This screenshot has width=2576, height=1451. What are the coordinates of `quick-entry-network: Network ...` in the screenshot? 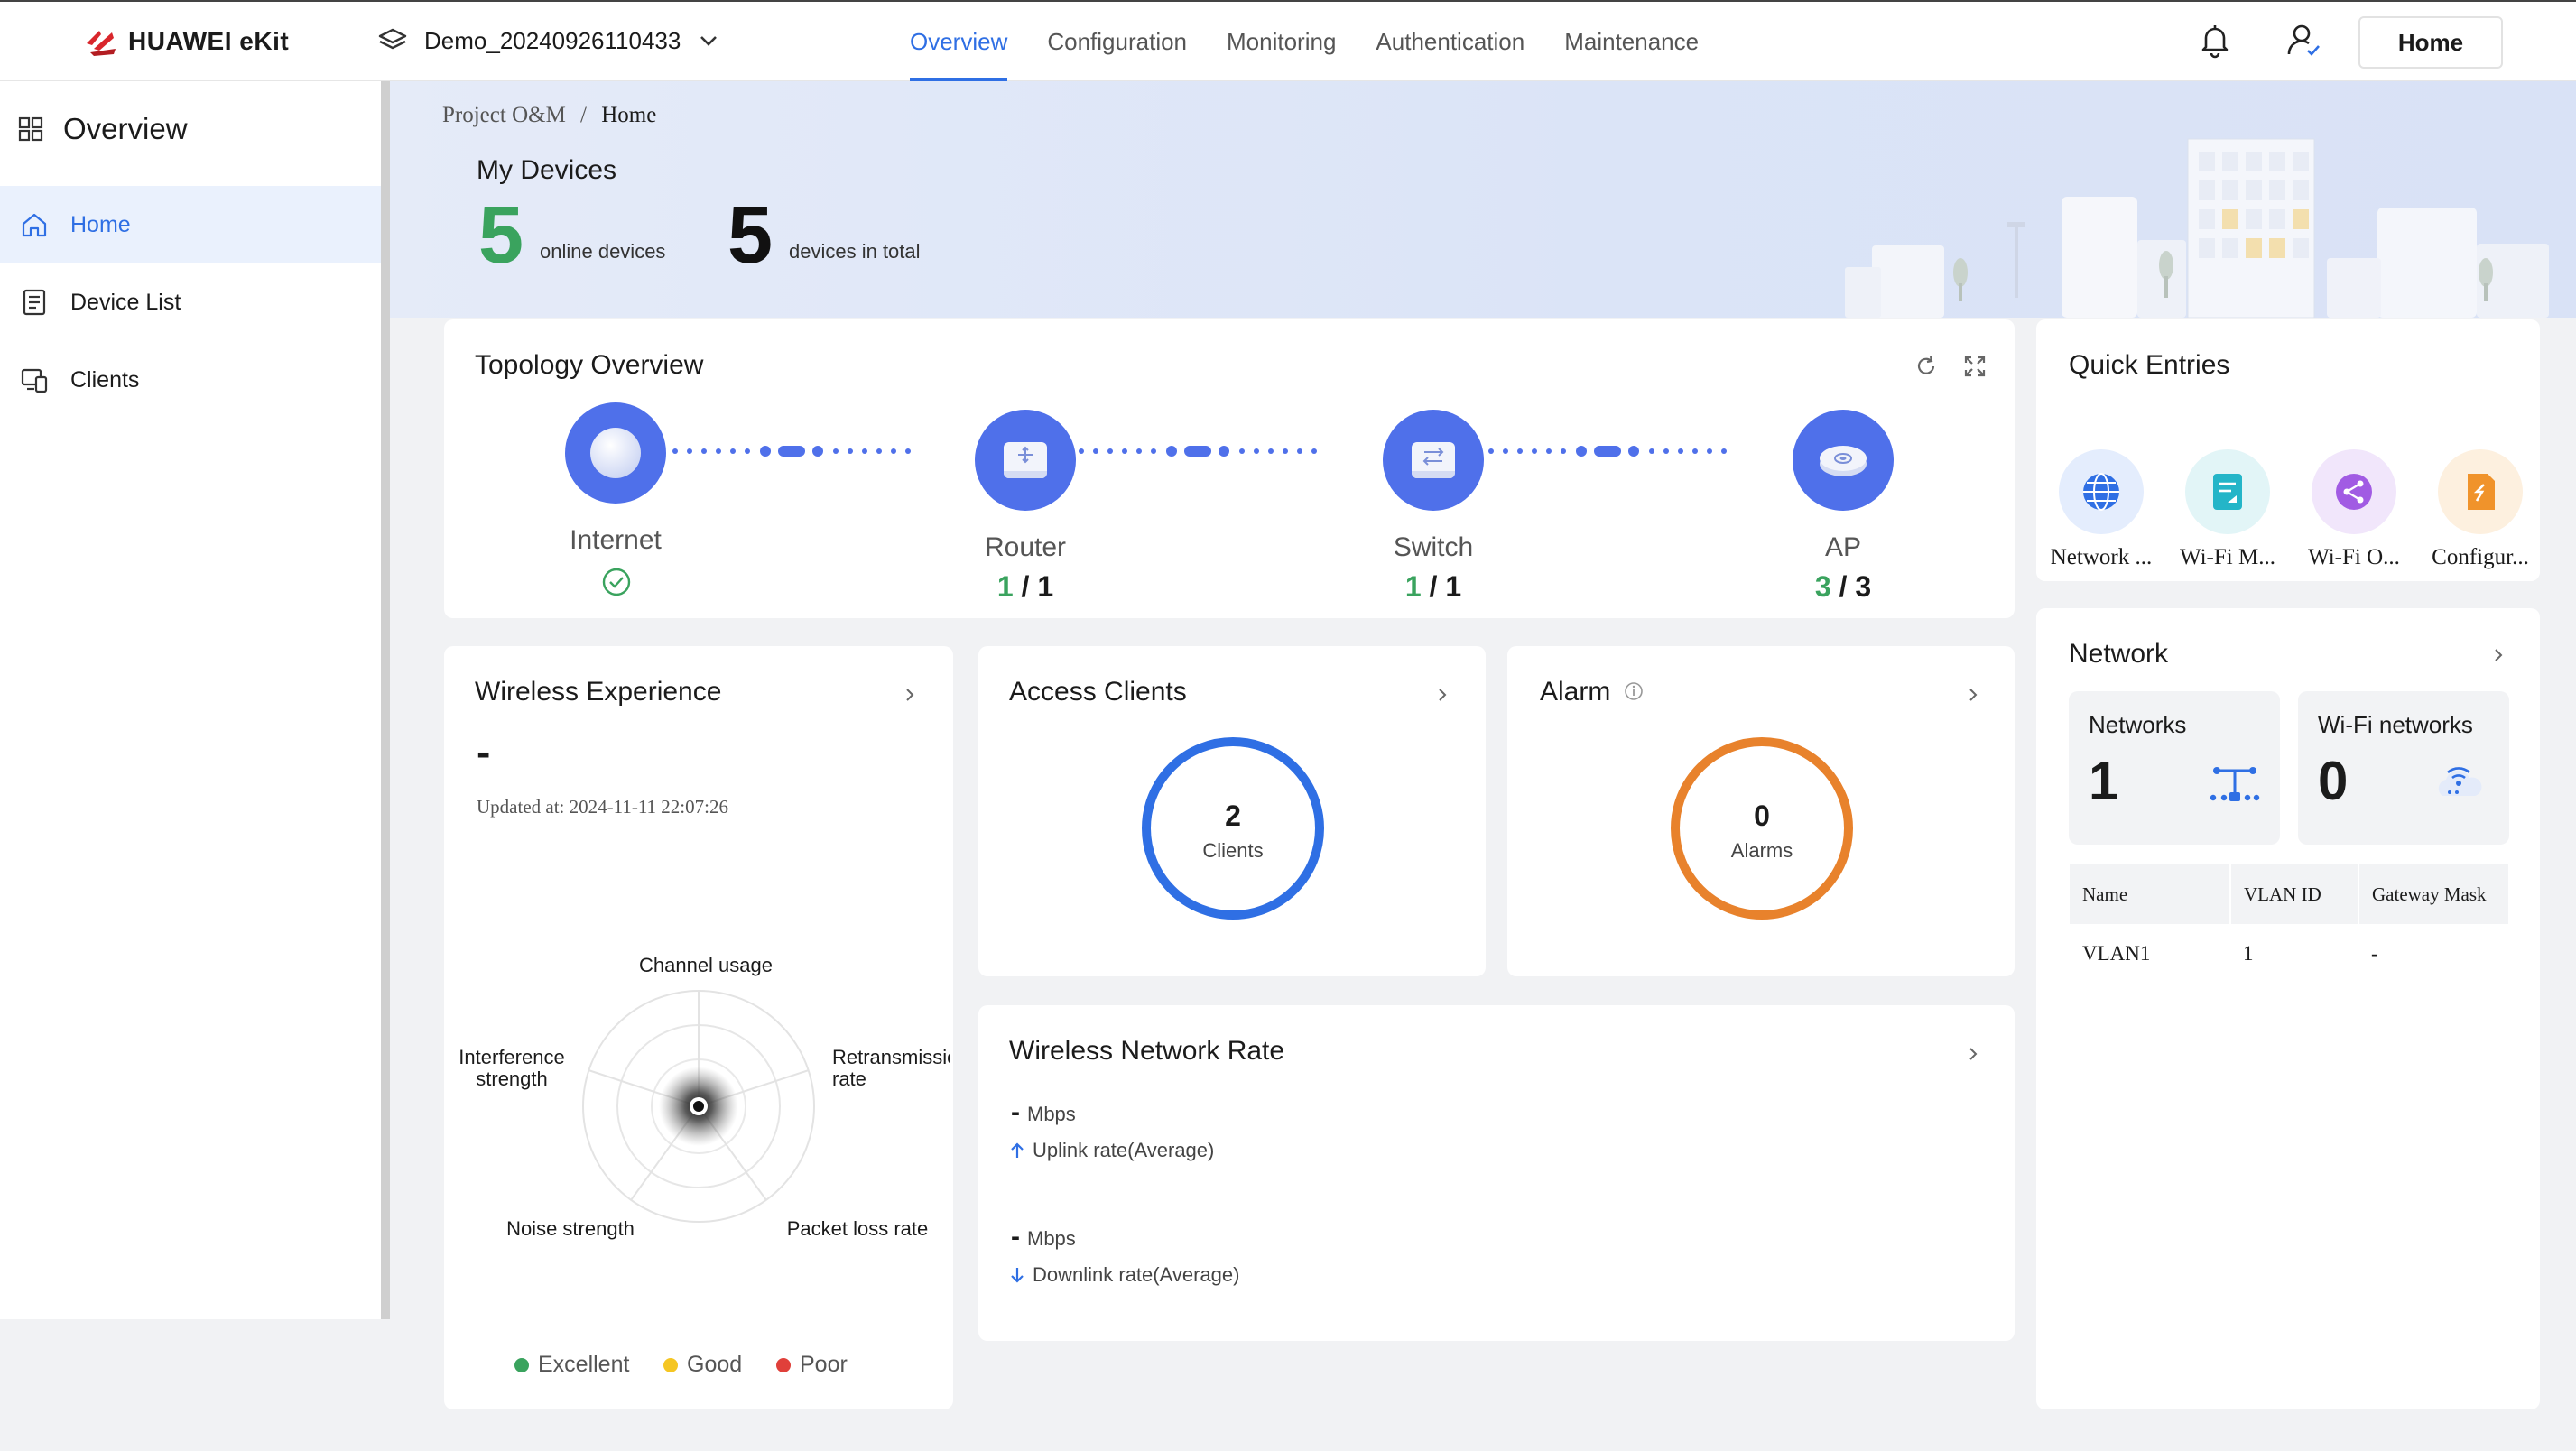 It's located at (2101, 509).